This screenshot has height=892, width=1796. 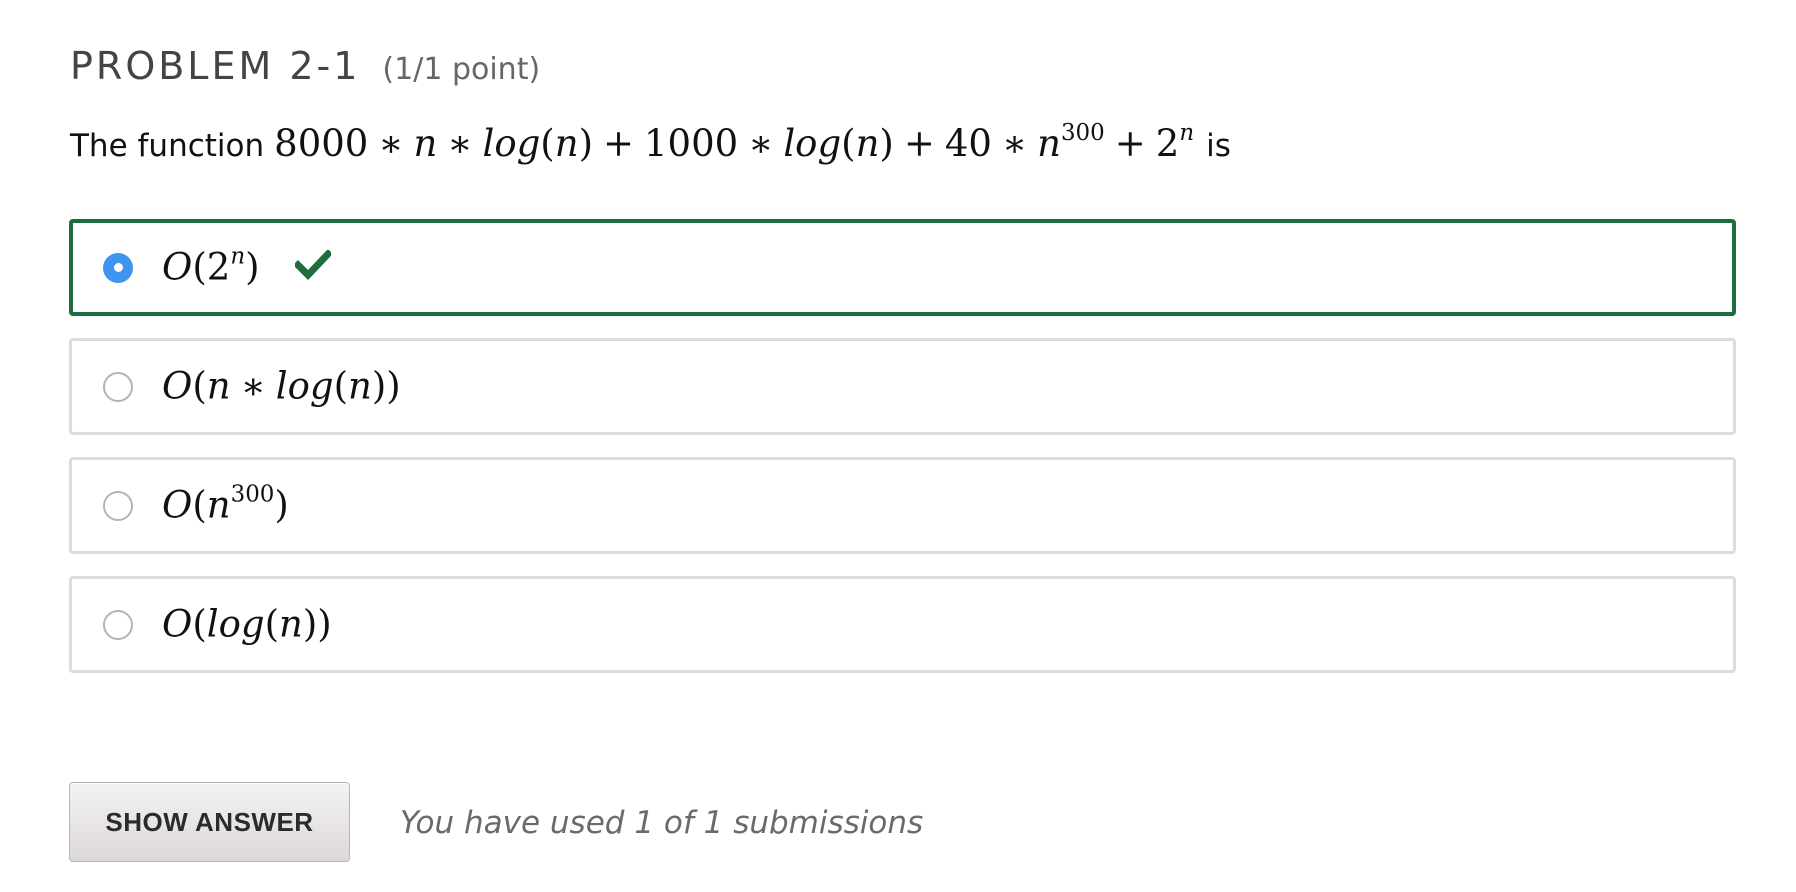 What do you see at coordinates (1218, 146) in the screenshot?
I see `question-tail: is` at bounding box center [1218, 146].